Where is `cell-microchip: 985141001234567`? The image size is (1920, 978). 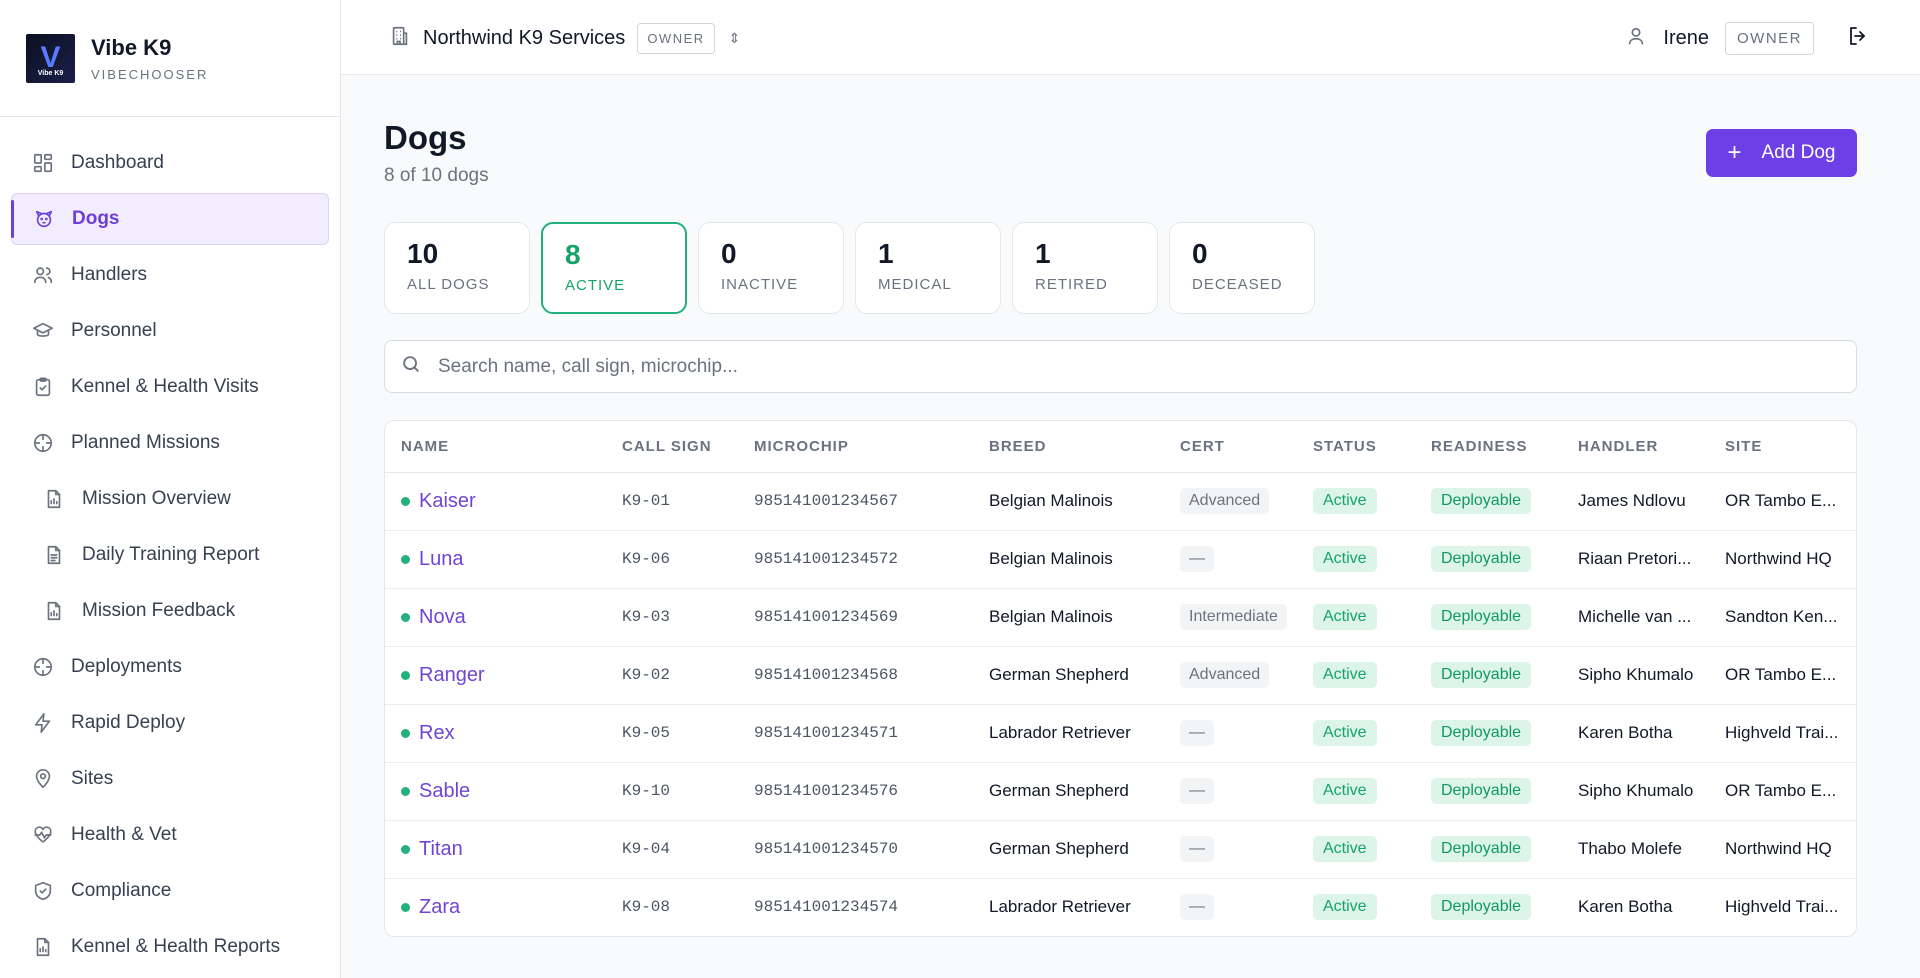
cell-microchip: 985141001234567 is located at coordinates (855, 501).